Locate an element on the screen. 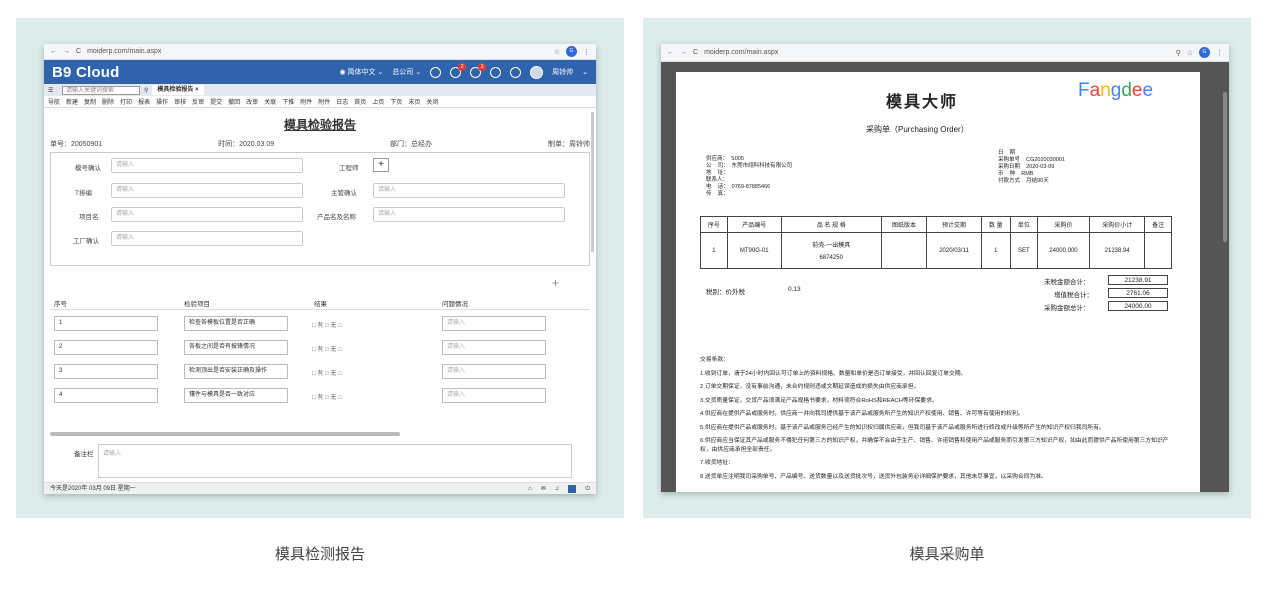 The width and height of the screenshot is (1280, 590). toolbar-button: 复制 is located at coordinates (90, 101).